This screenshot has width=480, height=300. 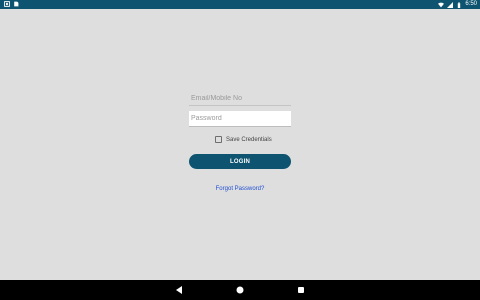 I want to click on back-icon, so click(x=179, y=290).